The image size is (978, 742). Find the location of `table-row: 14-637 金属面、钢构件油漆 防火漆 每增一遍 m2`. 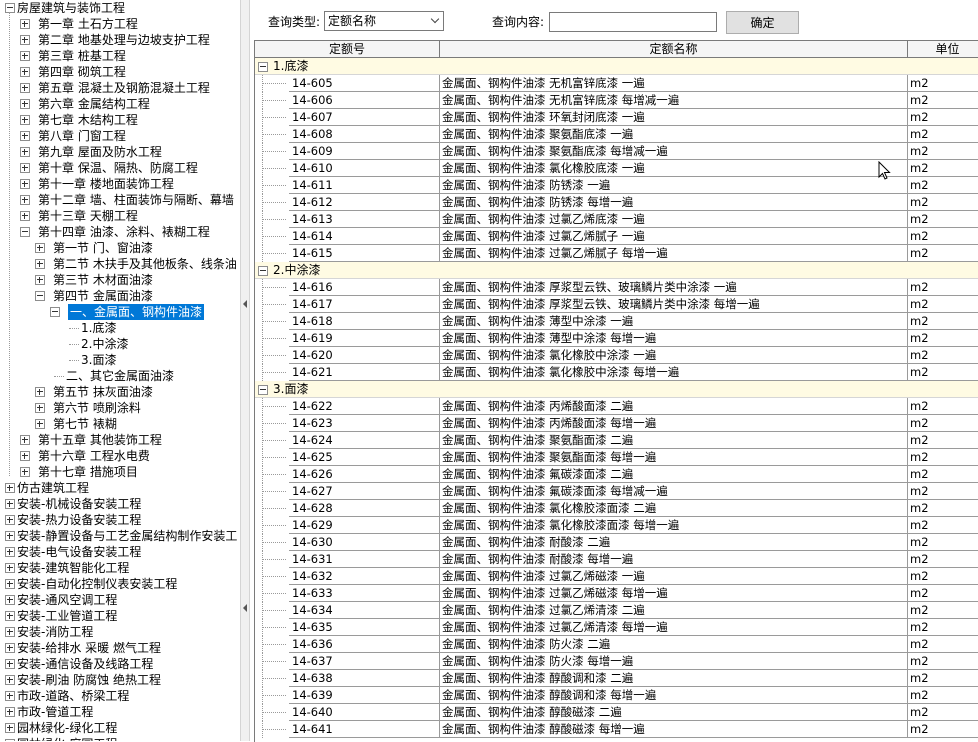

table-row: 14-637 金属面、钢构件油漆 防火漆 每增一遍 m2 is located at coordinates (616, 661).